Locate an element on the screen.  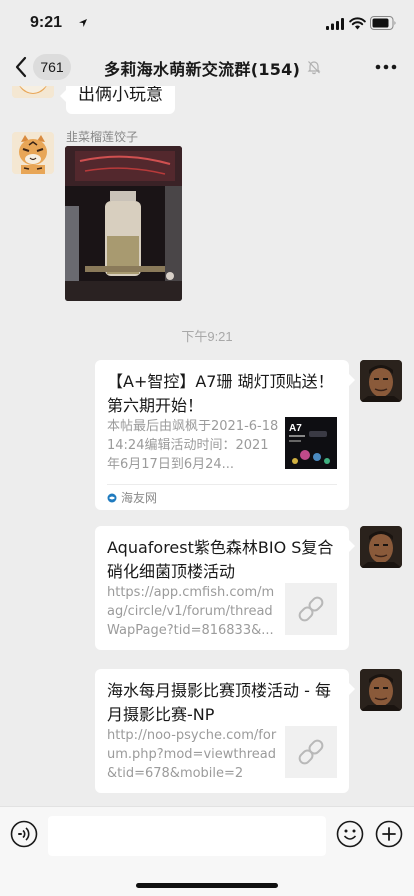
thumbnail-label: A7 is located at coordinates (295, 428).